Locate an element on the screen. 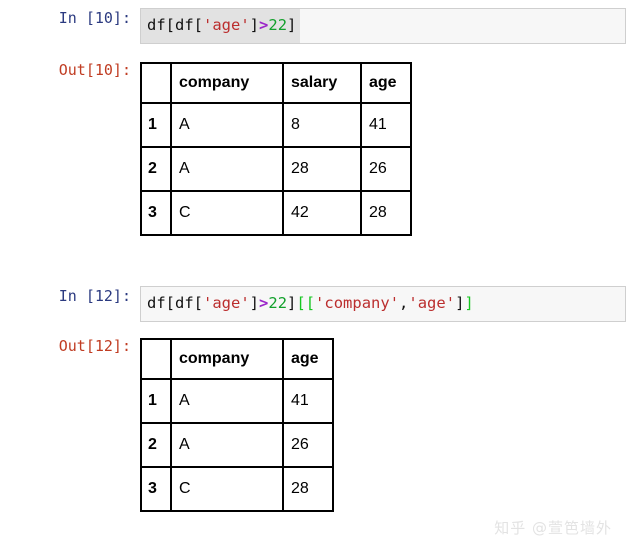  code-input-12: df[df['age']>22][['company','age']] is located at coordinates (383, 304).